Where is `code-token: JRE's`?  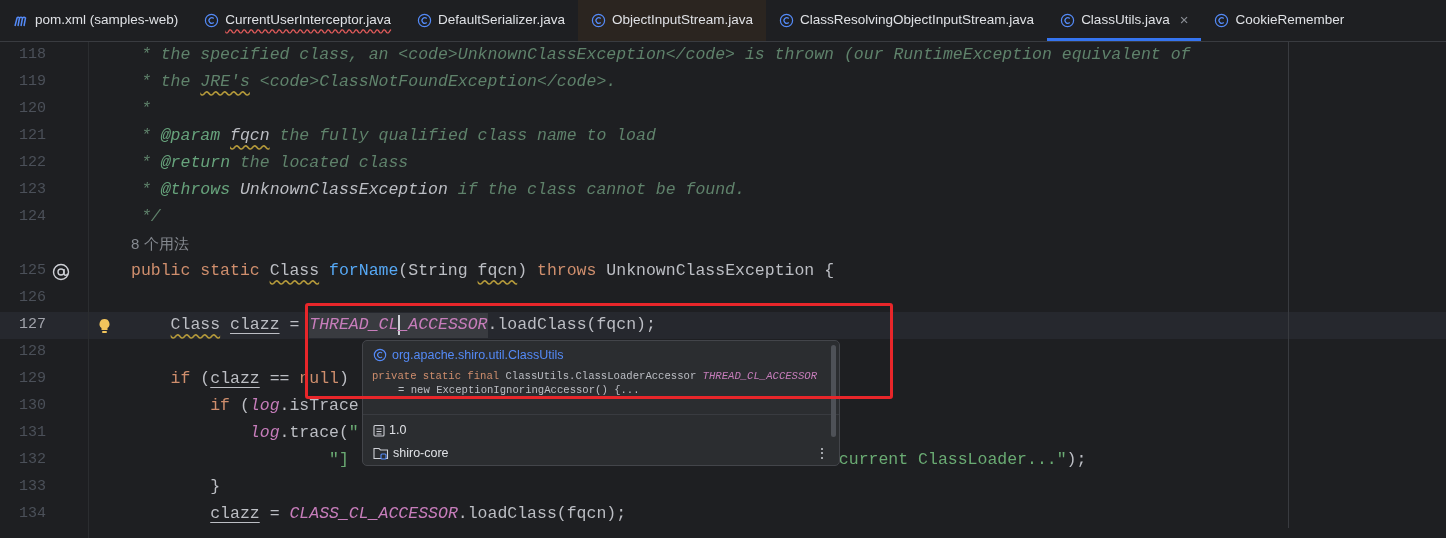 code-token: JRE's is located at coordinates (225, 82).